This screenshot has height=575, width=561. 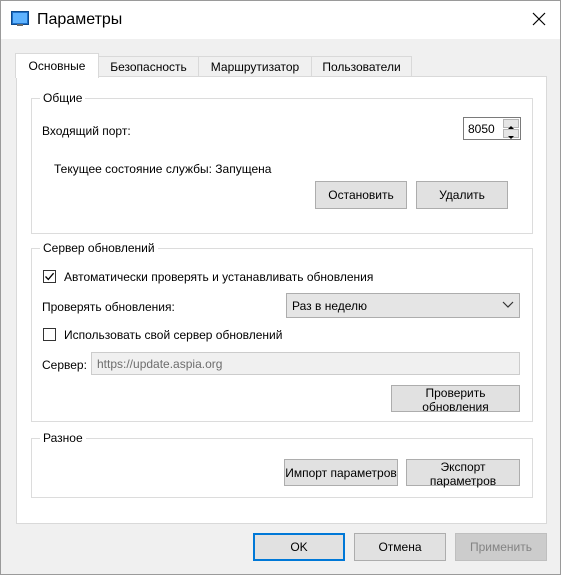 What do you see at coordinates (163, 169) in the screenshot?
I see `service-status: Текущее состояние службы: Запущена` at bounding box center [163, 169].